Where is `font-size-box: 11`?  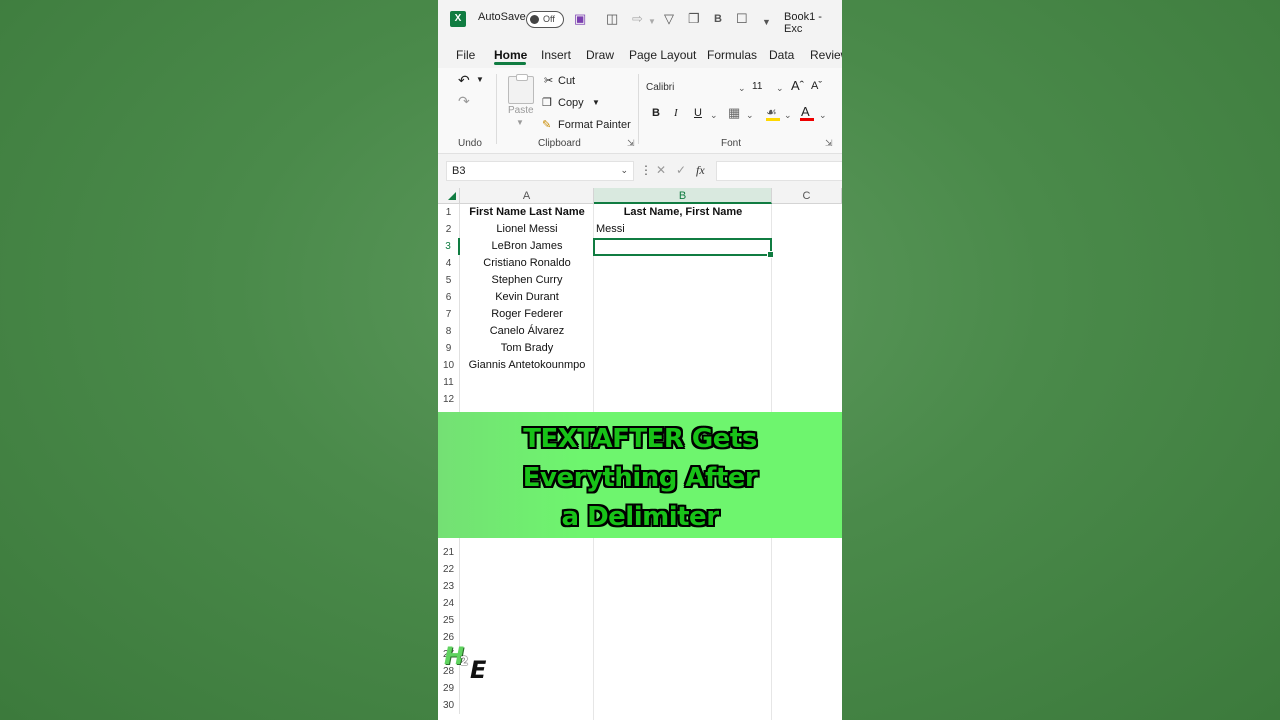 font-size-box: 11 is located at coordinates (757, 86).